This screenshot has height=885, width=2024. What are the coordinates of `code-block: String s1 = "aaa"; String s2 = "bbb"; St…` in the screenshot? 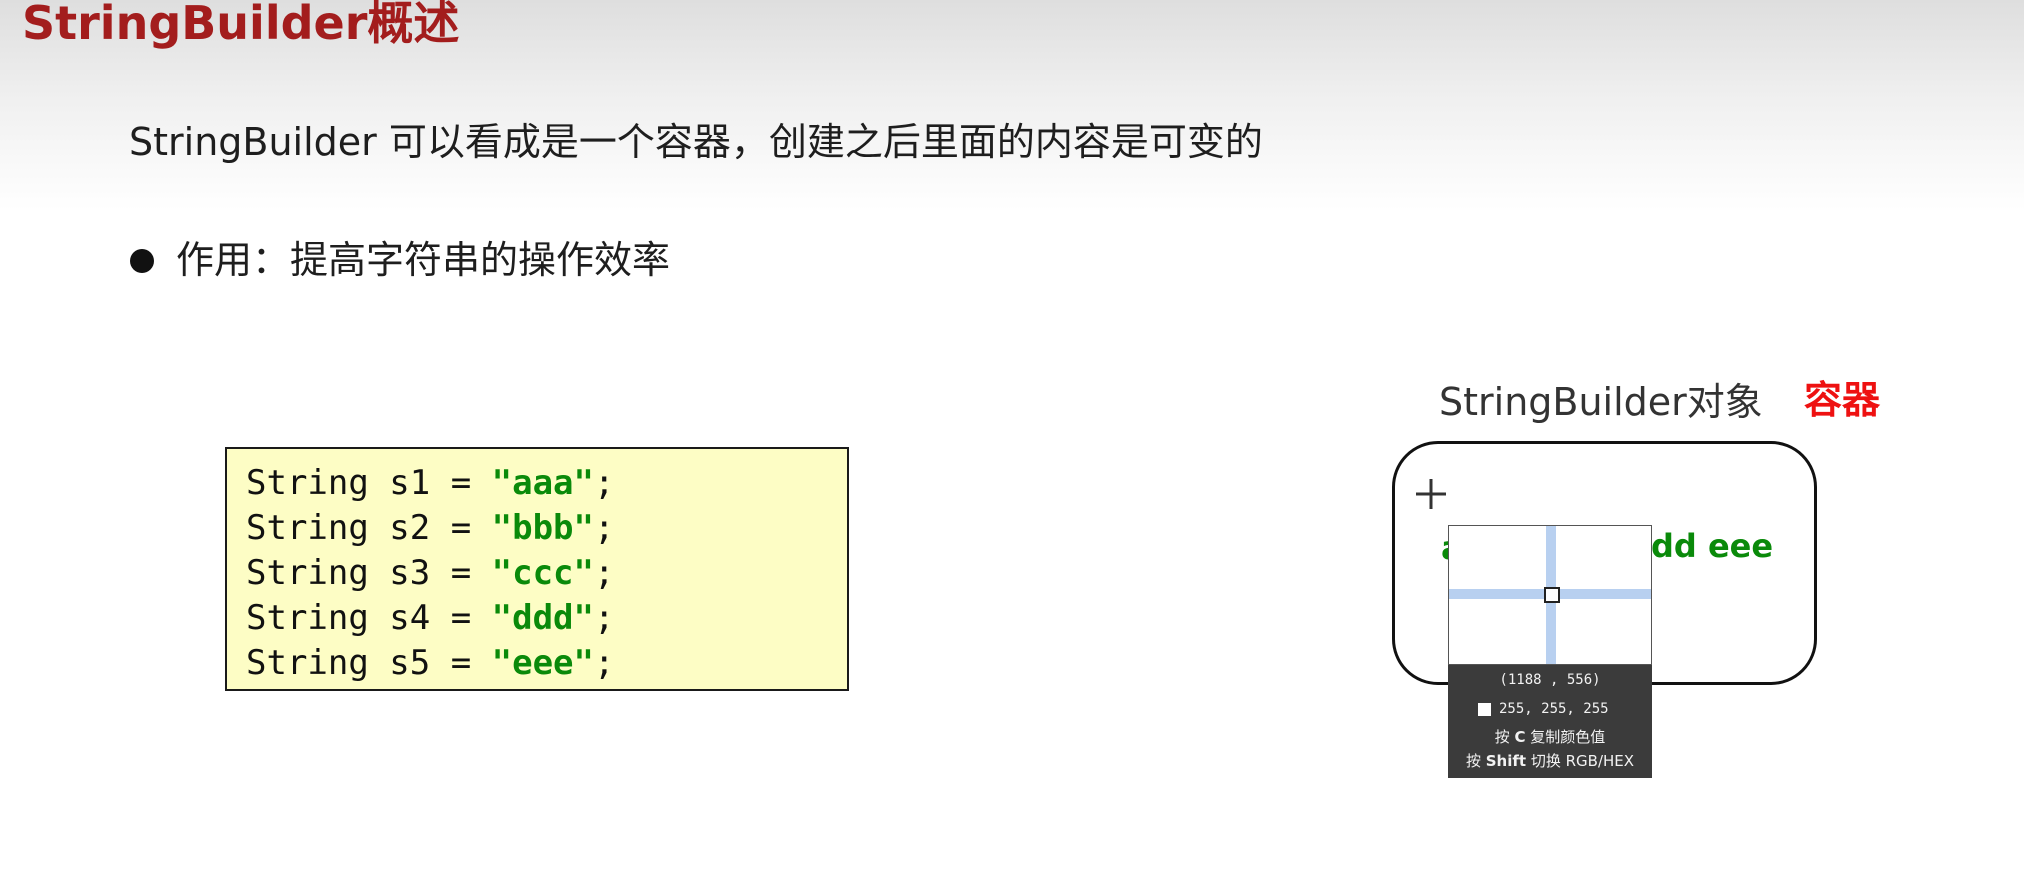 It's located at (537, 569).